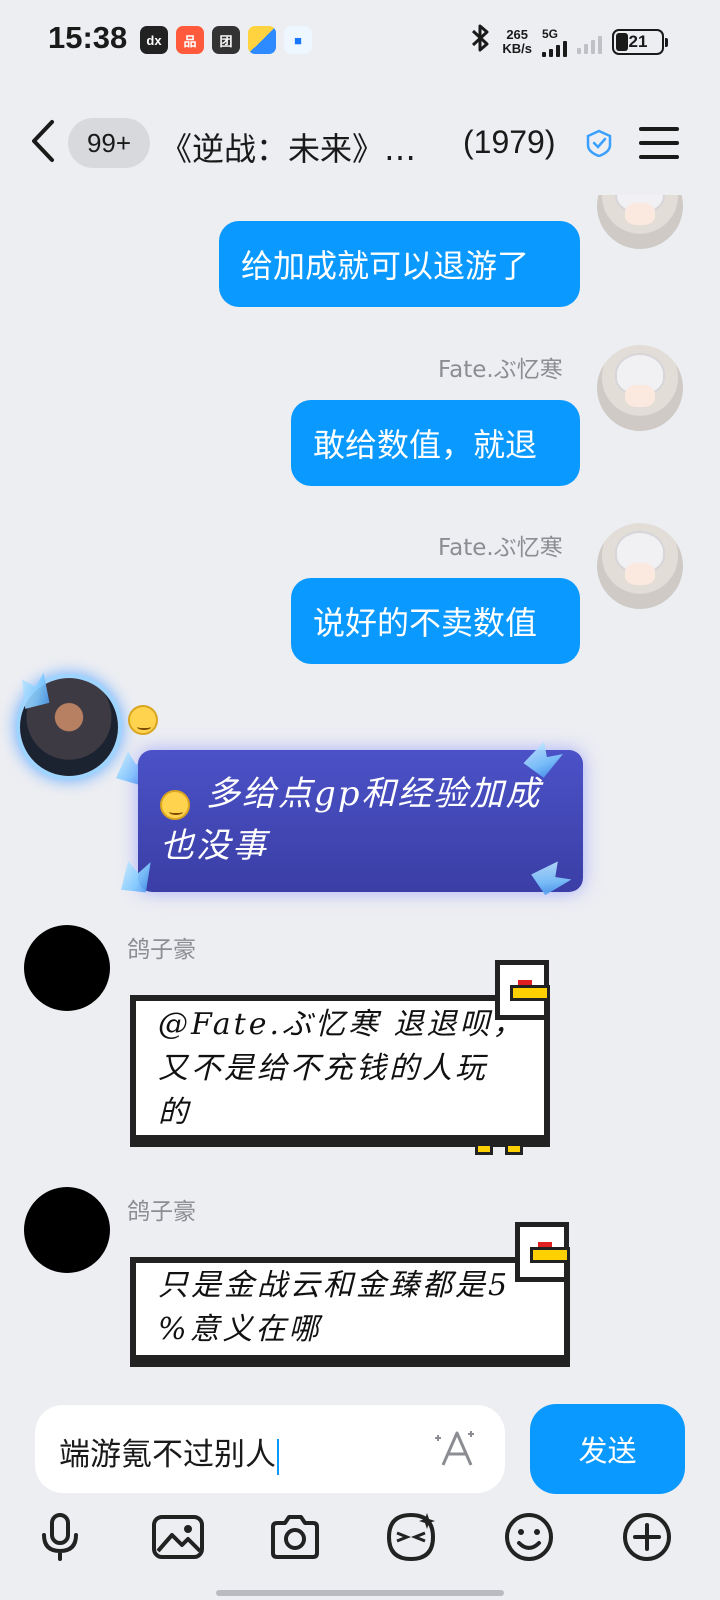 The height and width of the screenshot is (1600, 720). I want to click on network-speed-unit: KB/s, so click(517, 48).